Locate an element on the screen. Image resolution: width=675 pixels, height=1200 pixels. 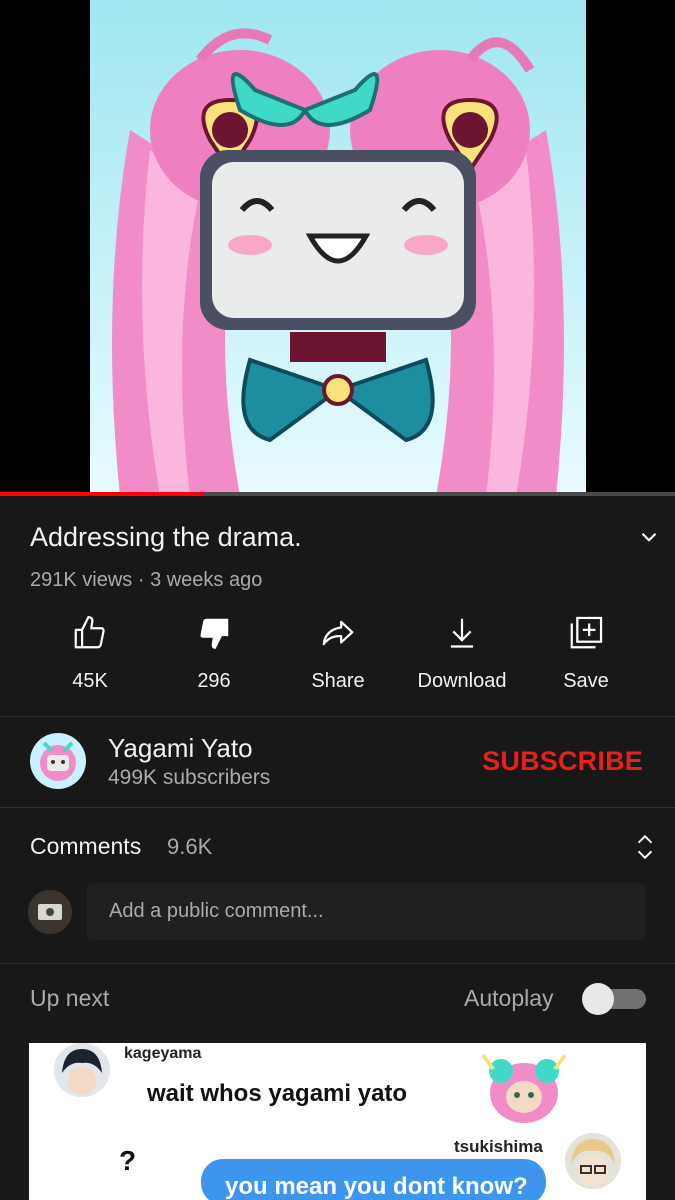
video-title: Addressing the drama. is located at coordinates (166, 537).